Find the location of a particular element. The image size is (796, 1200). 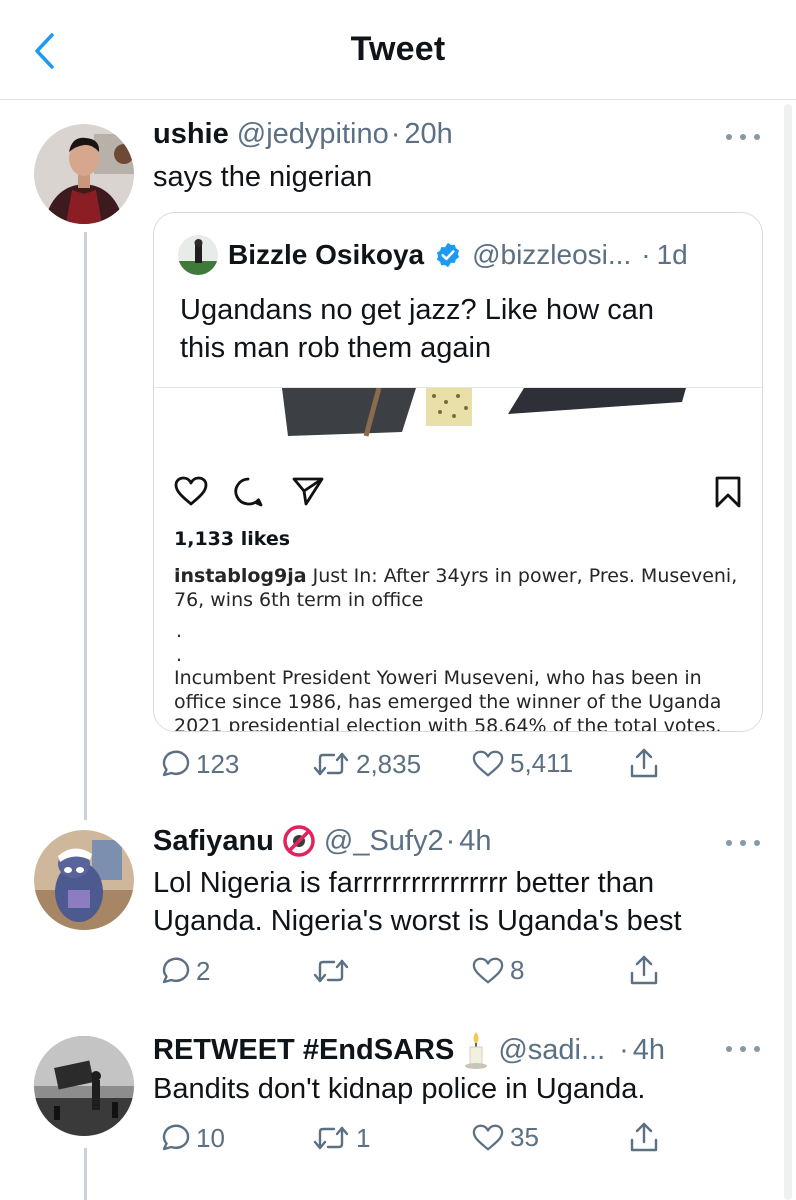

tweet-text: Bandits don't kidnap police in Uganda. is located at coordinates (399, 1089).